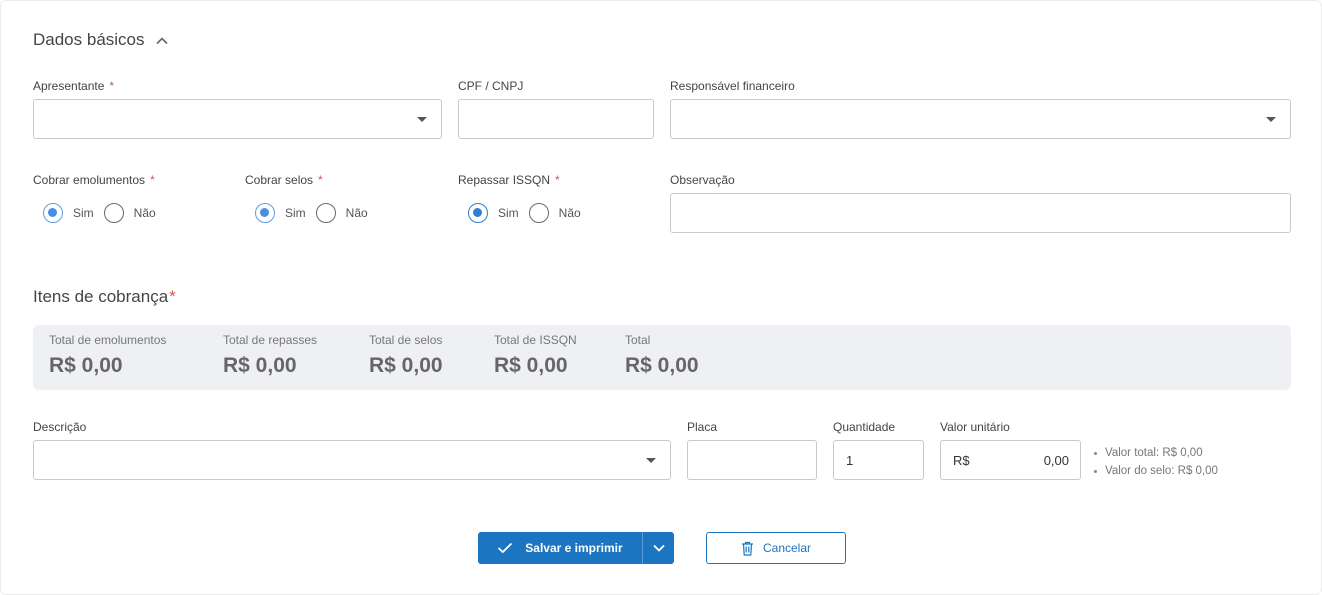  What do you see at coordinates (162, 40) in the screenshot?
I see `chevron-up-icon` at bounding box center [162, 40].